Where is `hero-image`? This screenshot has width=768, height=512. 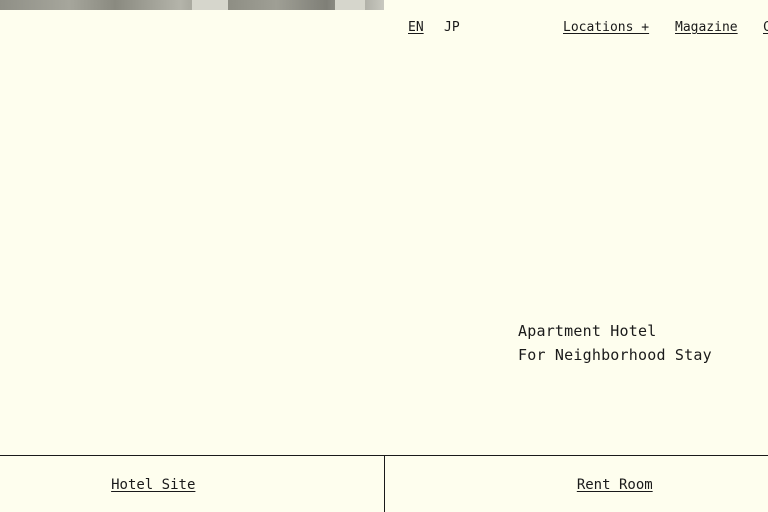
hero-image is located at coordinates (192, 5).